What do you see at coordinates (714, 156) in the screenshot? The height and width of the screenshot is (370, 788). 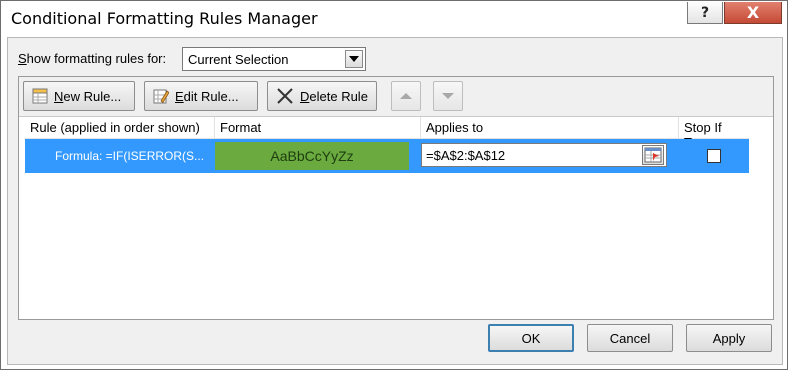 I see `stop-if-true-checkbox` at bounding box center [714, 156].